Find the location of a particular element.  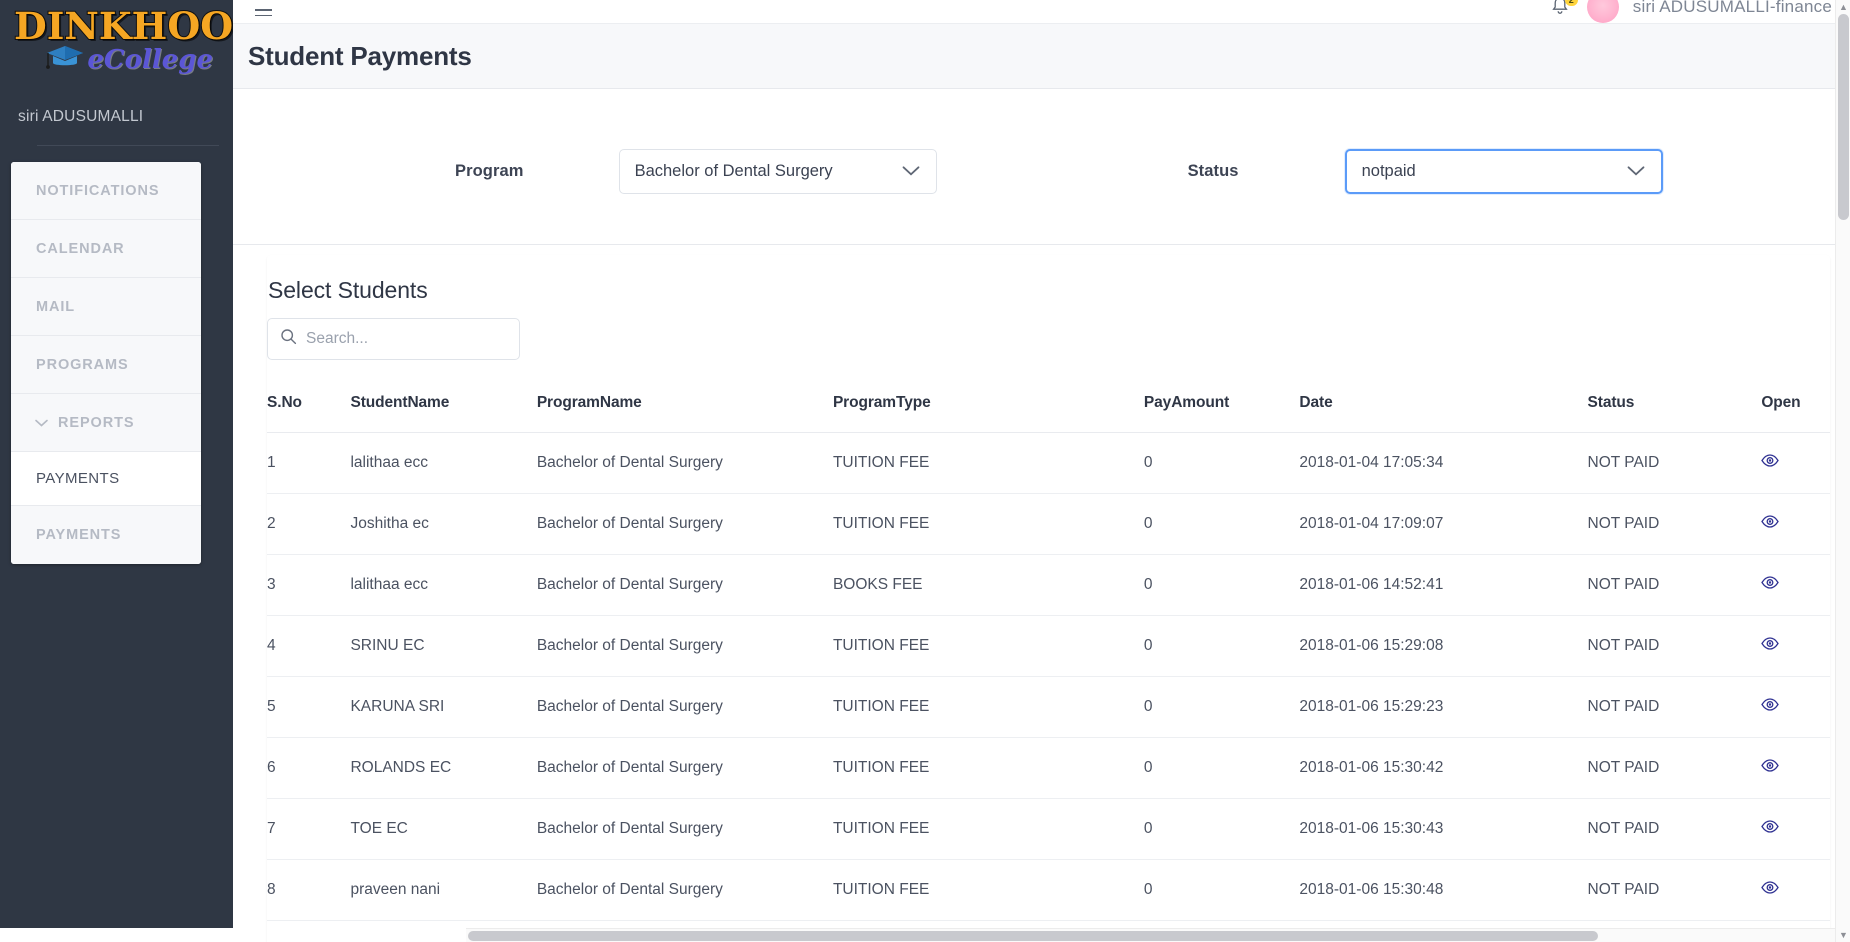

sidebar-item-programs: PROGRAMS is located at coordinates (106, 365).